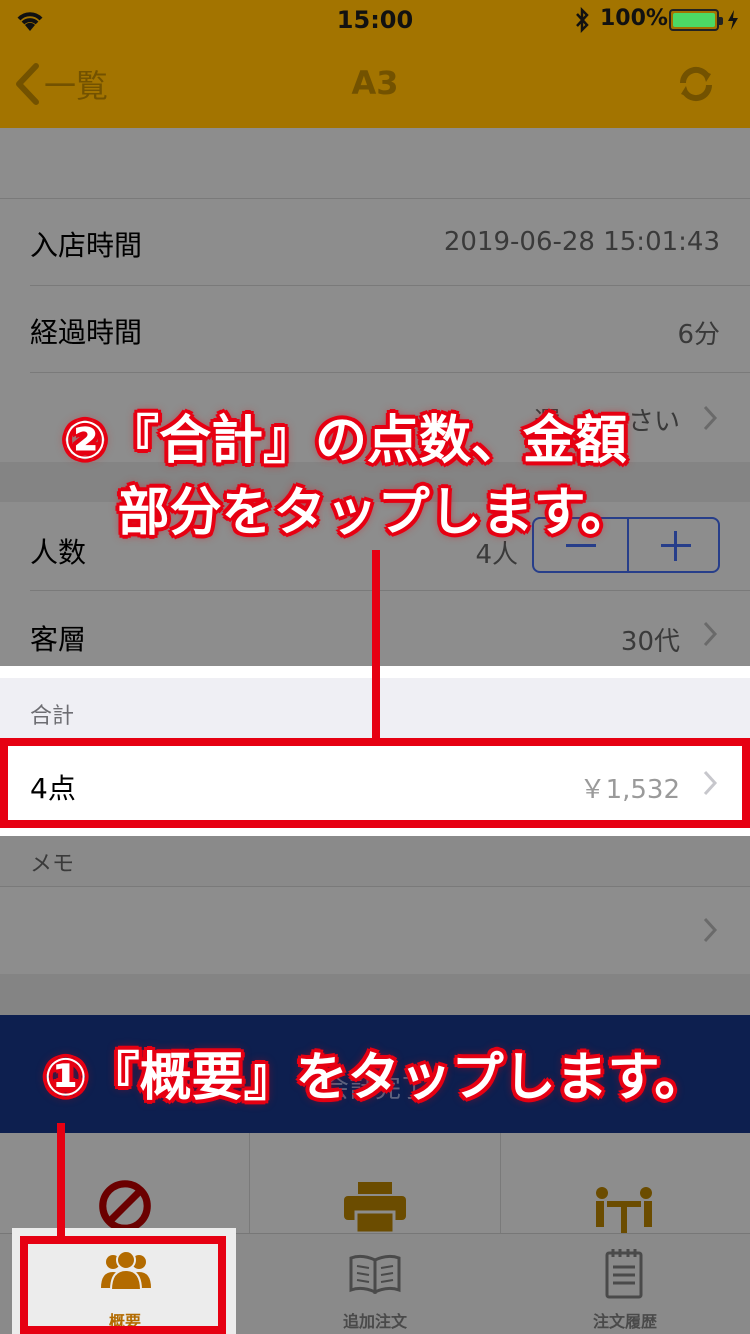 The image size is (750, 1334). What do you see at coordinates (582, 20) in the screenshot?
I see `bluetooth-icon` at bounding box center [582, 20].